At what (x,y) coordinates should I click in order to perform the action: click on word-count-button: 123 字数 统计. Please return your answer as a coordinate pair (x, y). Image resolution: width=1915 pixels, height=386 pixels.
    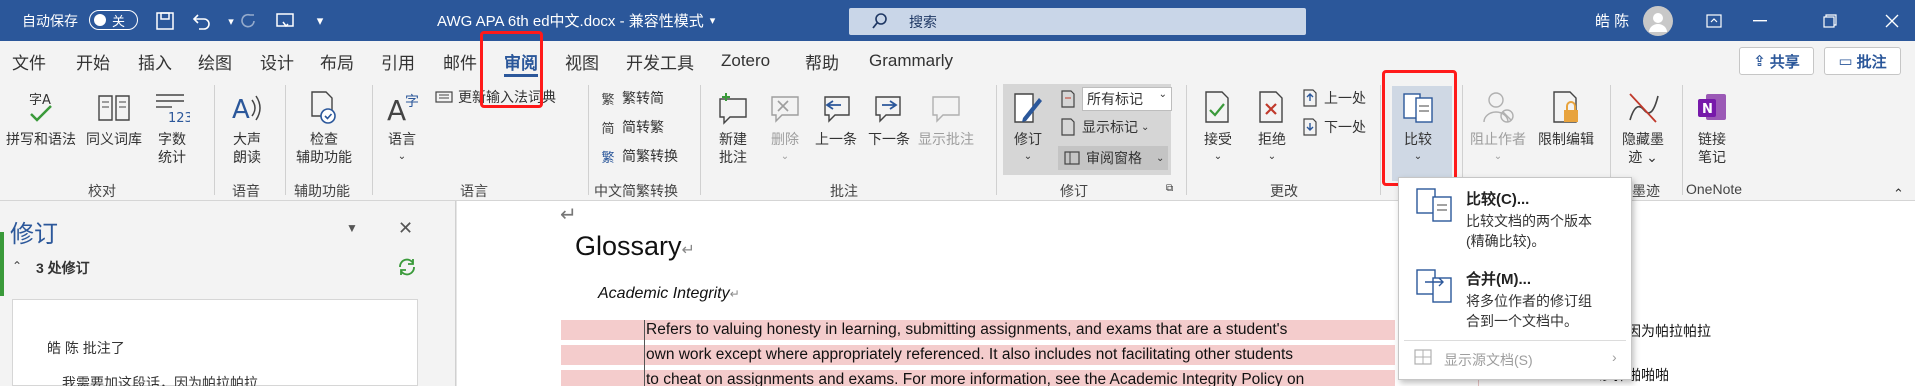
    Looking at the image, I should click on (172, 127).